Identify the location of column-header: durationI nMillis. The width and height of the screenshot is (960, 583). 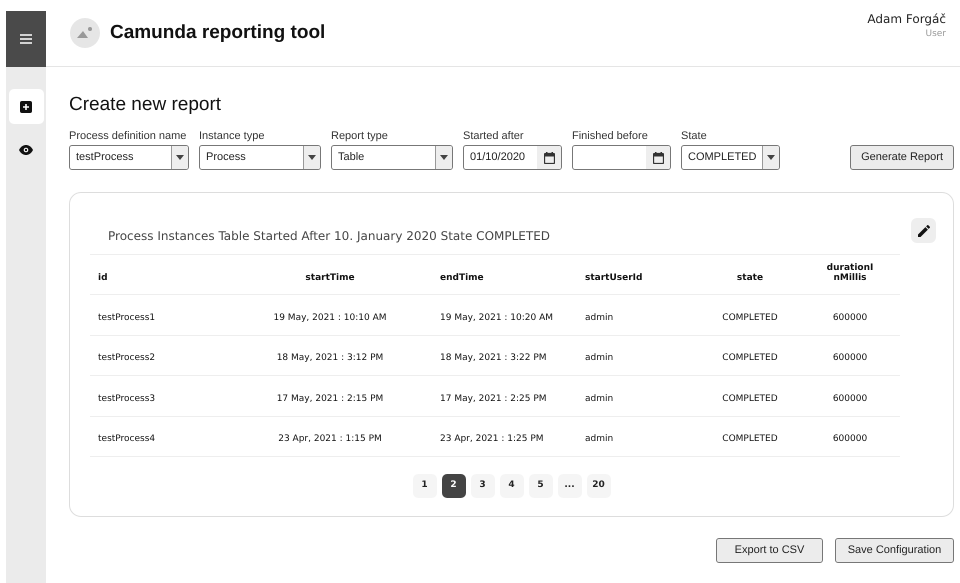
(850, 272).